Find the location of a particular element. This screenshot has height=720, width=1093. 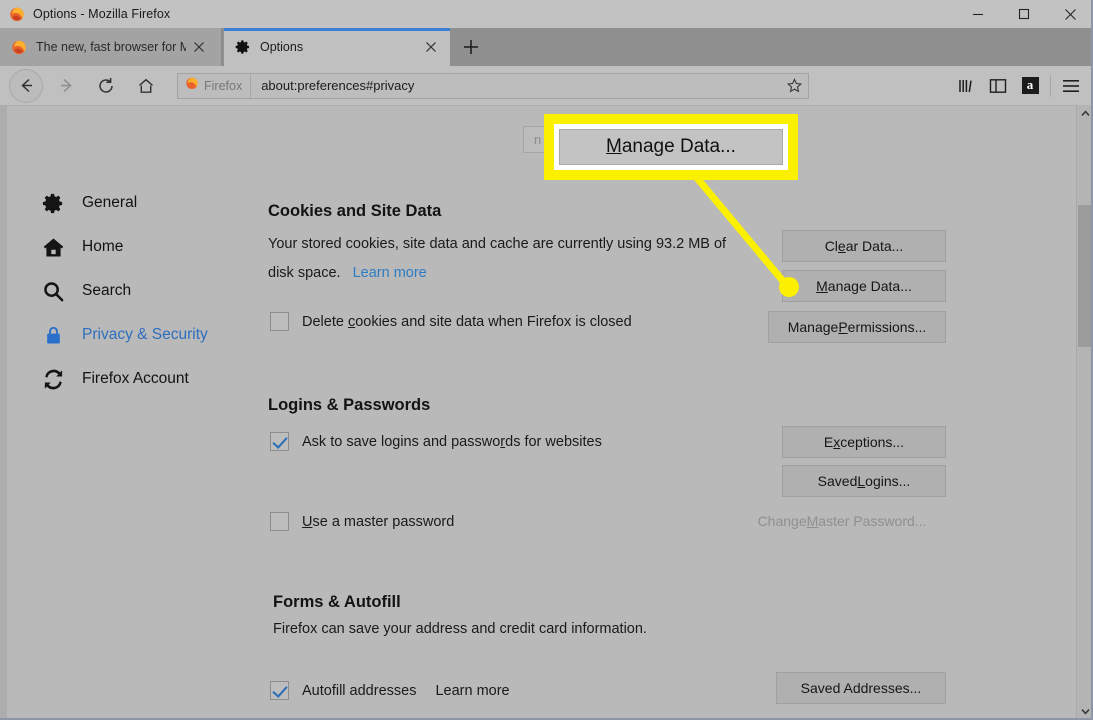

hamburger-menu-icon is located at coordinates (1071, 86).